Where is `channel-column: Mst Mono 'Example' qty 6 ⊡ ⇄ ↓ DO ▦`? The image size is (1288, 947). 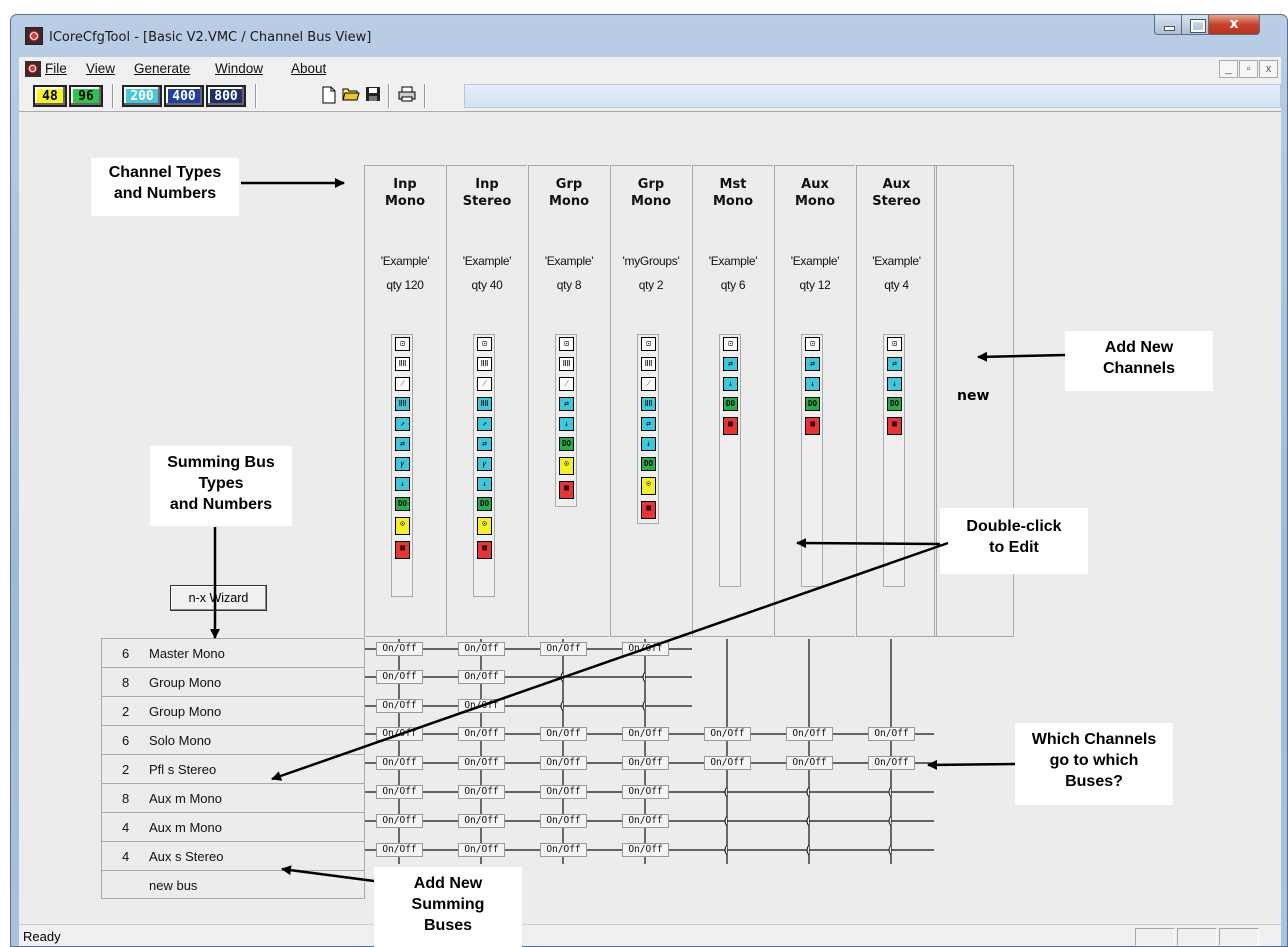
channel-column: Mst Mono 'Example' qty 6 ⊡ ⇄ ↓ DO ▦ is located at coordinates (732, 401).